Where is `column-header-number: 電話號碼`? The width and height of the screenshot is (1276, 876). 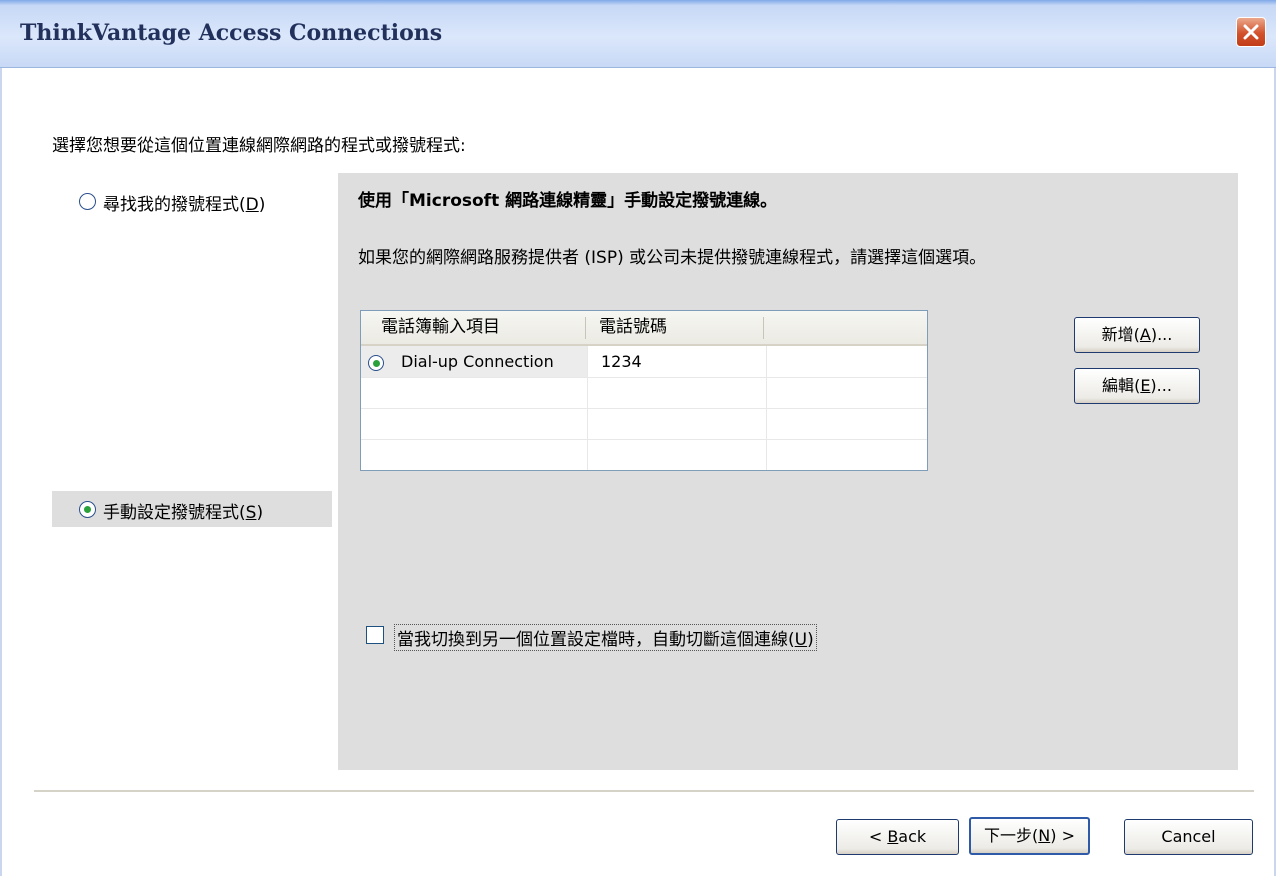
column-header-number: 電話號碼 is located at coordinates (633, 327).